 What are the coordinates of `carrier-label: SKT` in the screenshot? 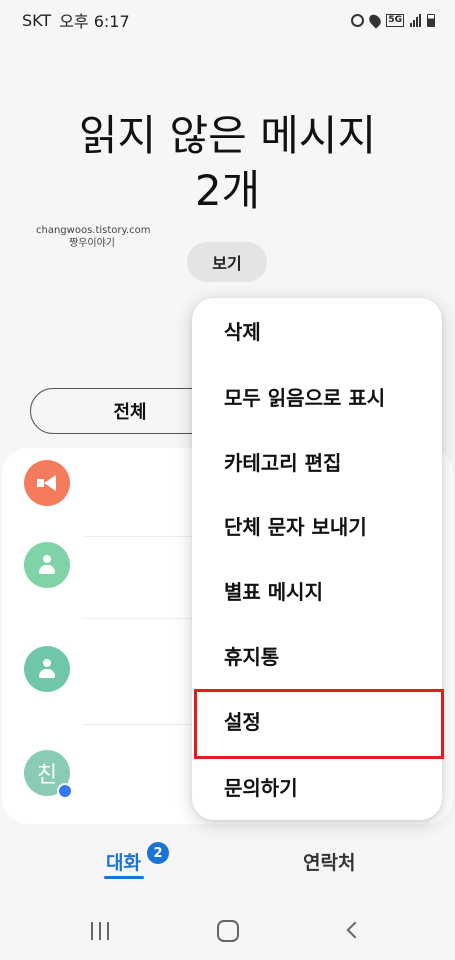 It's located at (37, 20).